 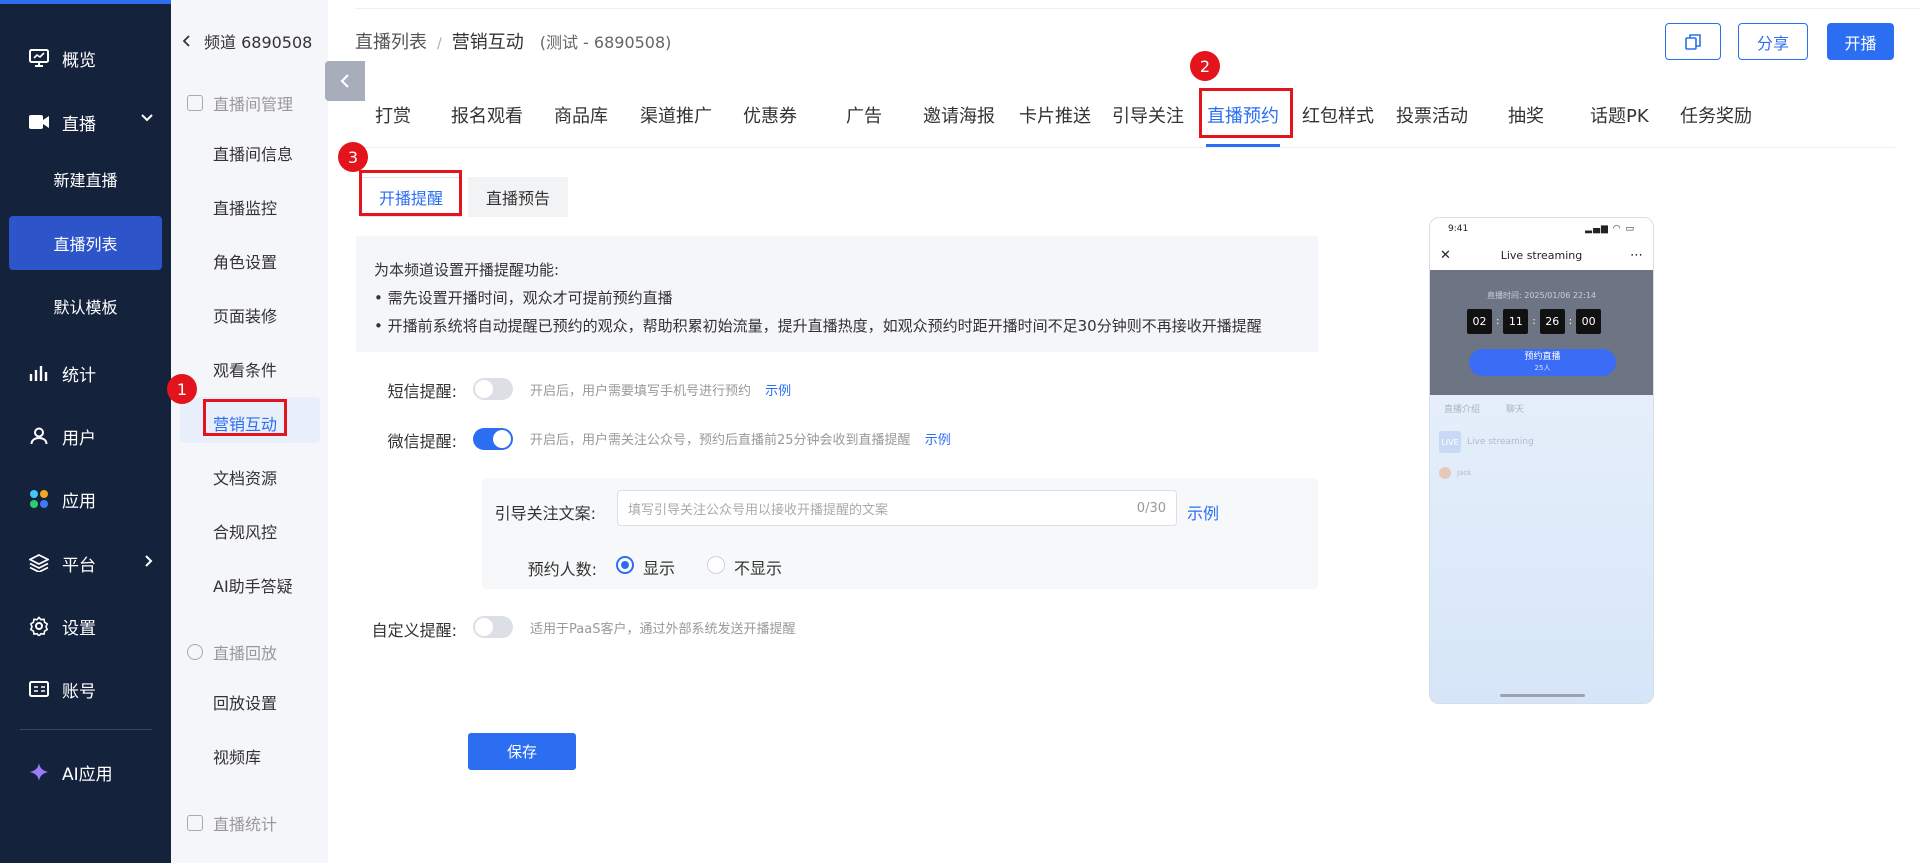 What do you see at coordinates (493, 389) in the screenshot?
I see `sms-reminder-toggle` at bounding box center [493, 389].